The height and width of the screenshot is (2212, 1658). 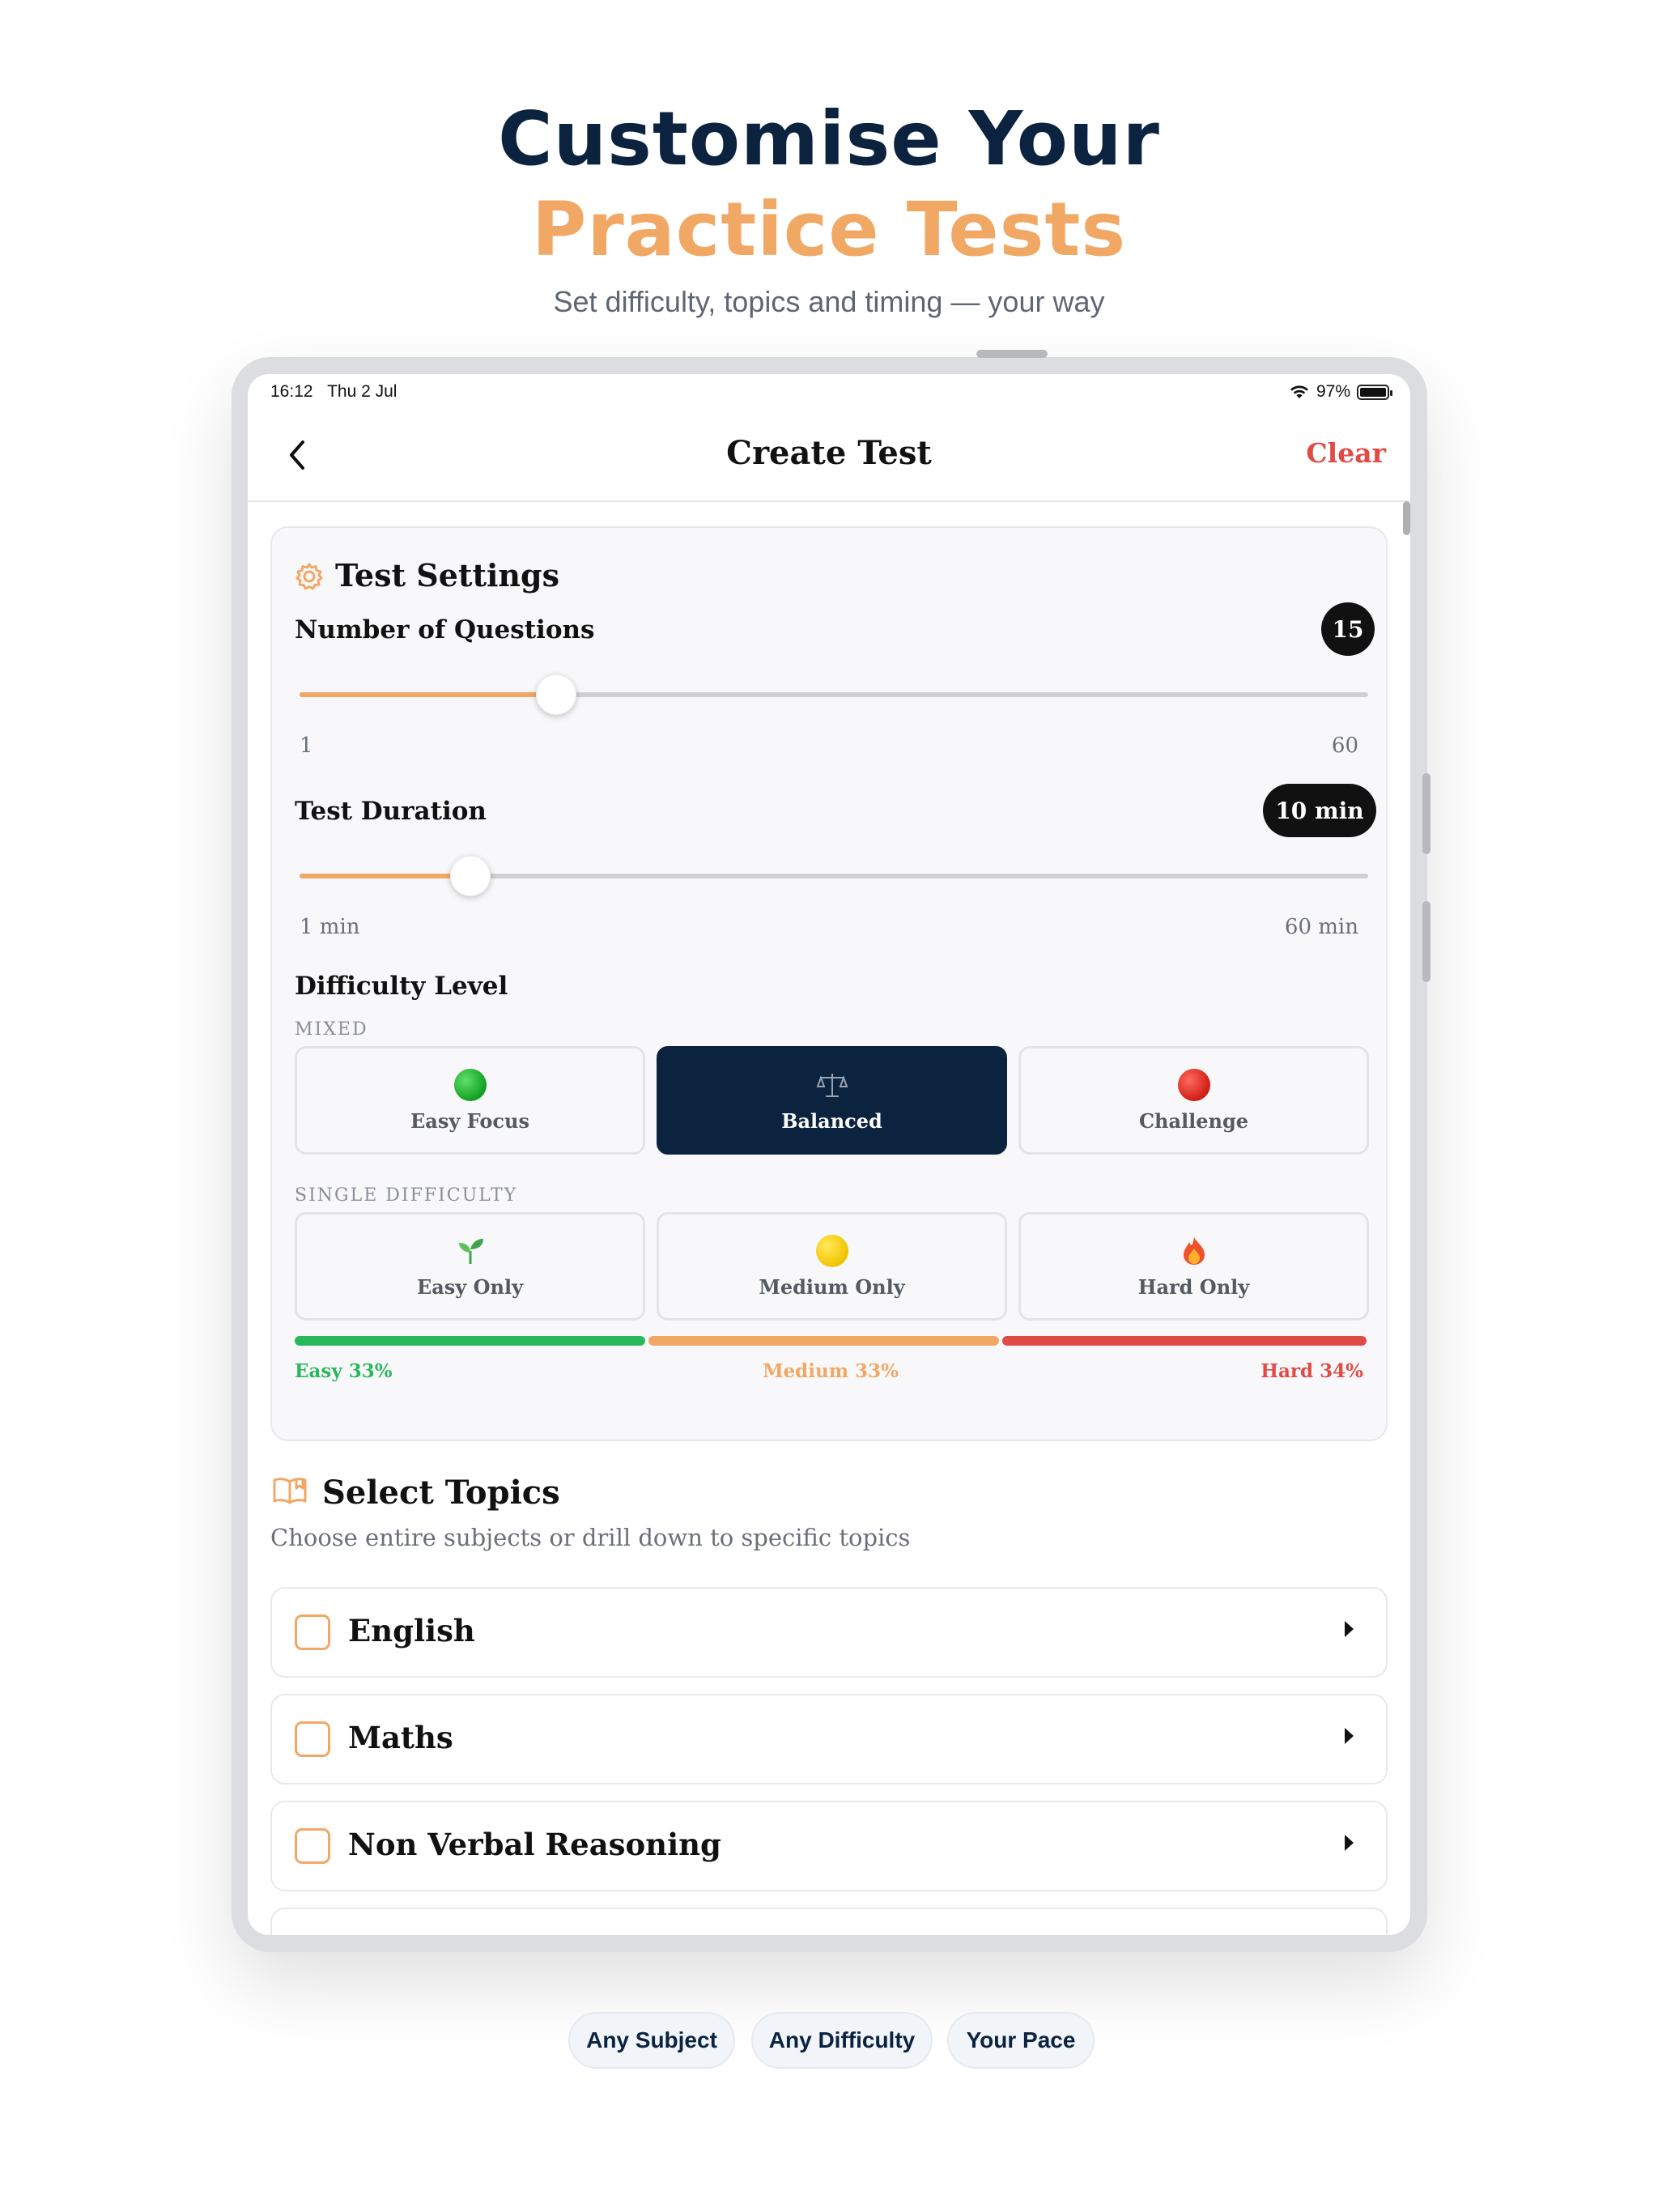 What do you see at coordinates (832, 1287) in the screenshot?
I see `medium-only-label: Medium Only` at bounding box center [832, 1287].